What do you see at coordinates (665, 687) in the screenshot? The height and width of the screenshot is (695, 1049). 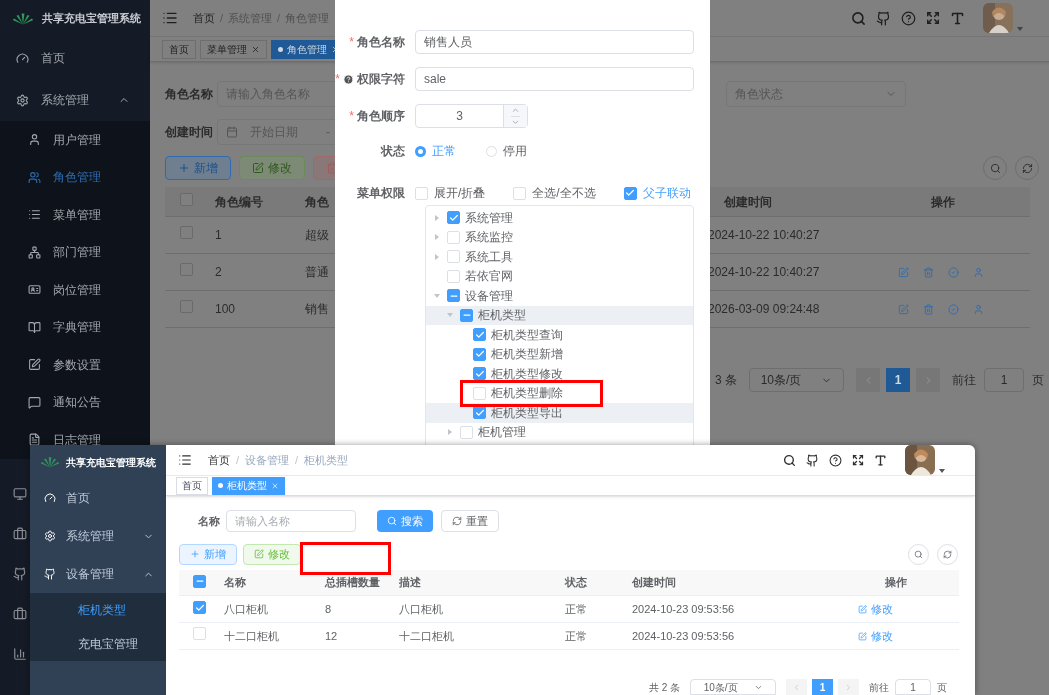 I see `total-count: 共 2 条` at bounding box center [665, 687].